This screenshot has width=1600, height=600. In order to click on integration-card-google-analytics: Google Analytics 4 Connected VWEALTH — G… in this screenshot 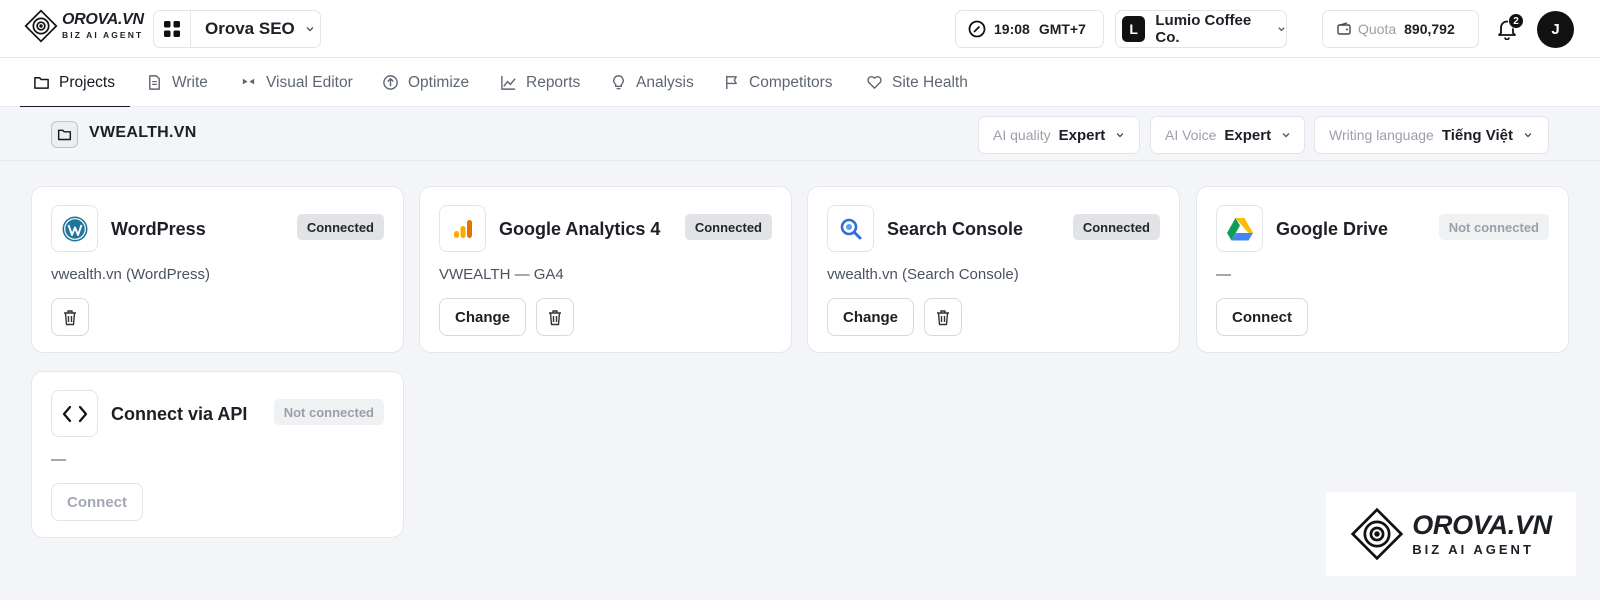, I will do `click(605, 269)`.